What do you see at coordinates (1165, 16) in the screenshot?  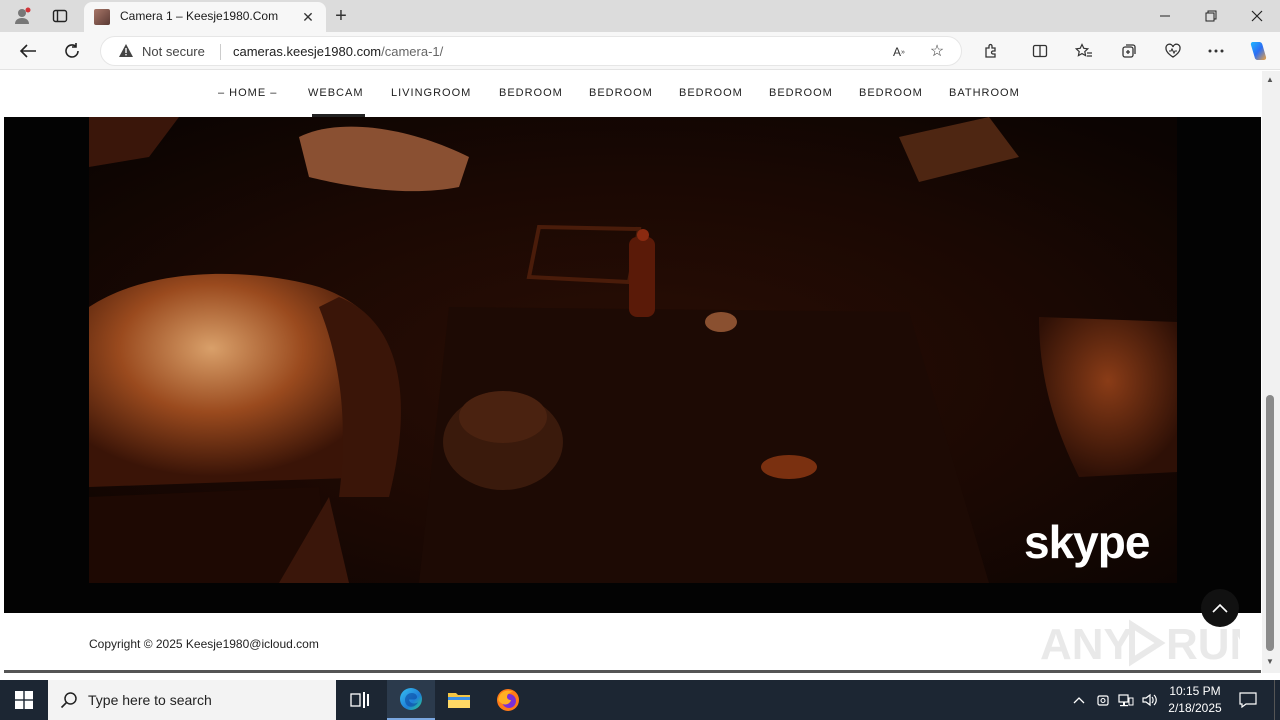 I see `minimize-icon` at bounding box center [1165, 16].